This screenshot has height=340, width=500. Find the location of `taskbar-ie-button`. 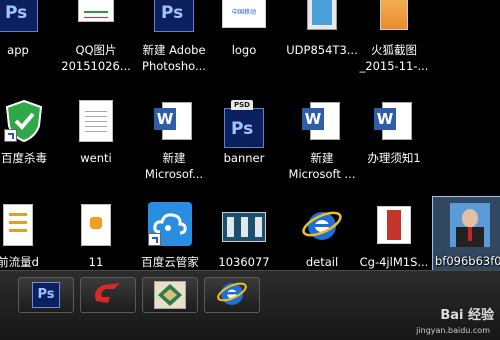

taskbar-ie-button is located at coordinates (232, 295).